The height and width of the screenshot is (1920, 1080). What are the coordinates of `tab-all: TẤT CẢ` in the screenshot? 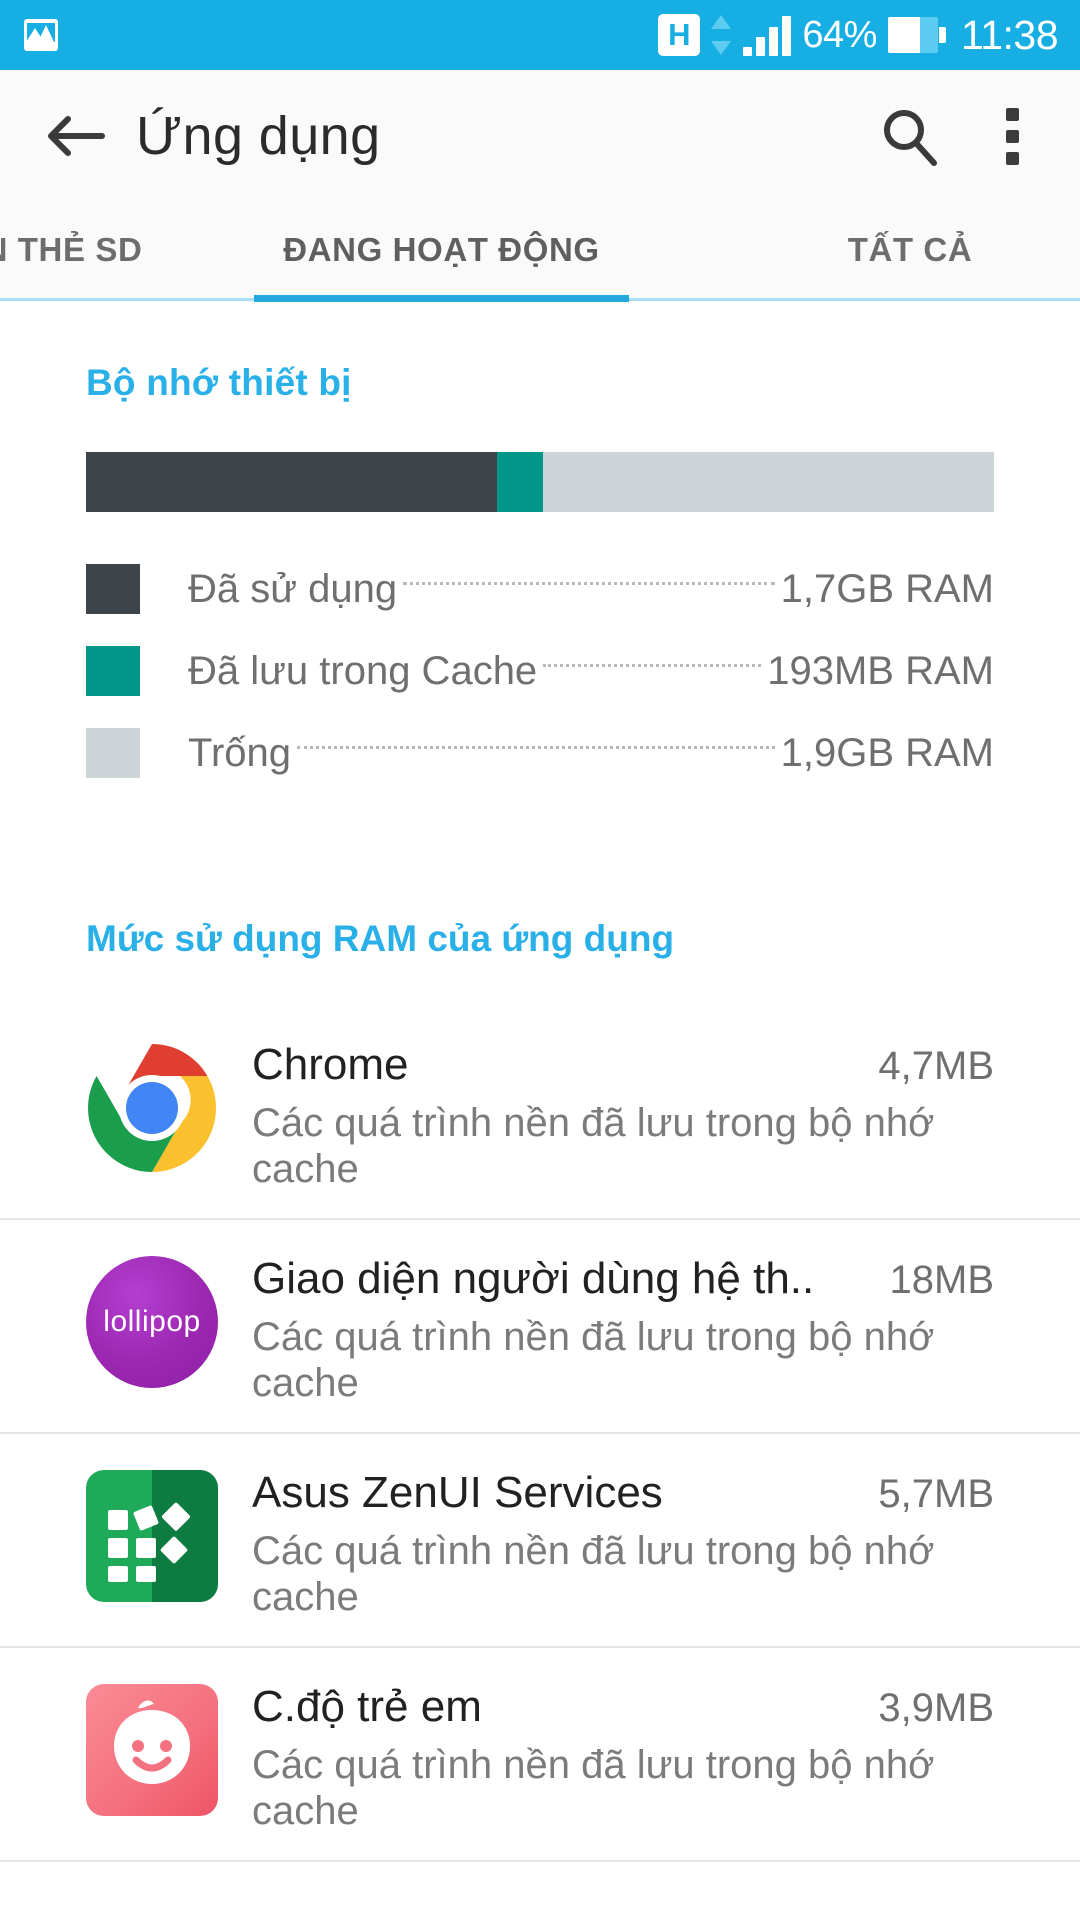 It's located at (890, 250).